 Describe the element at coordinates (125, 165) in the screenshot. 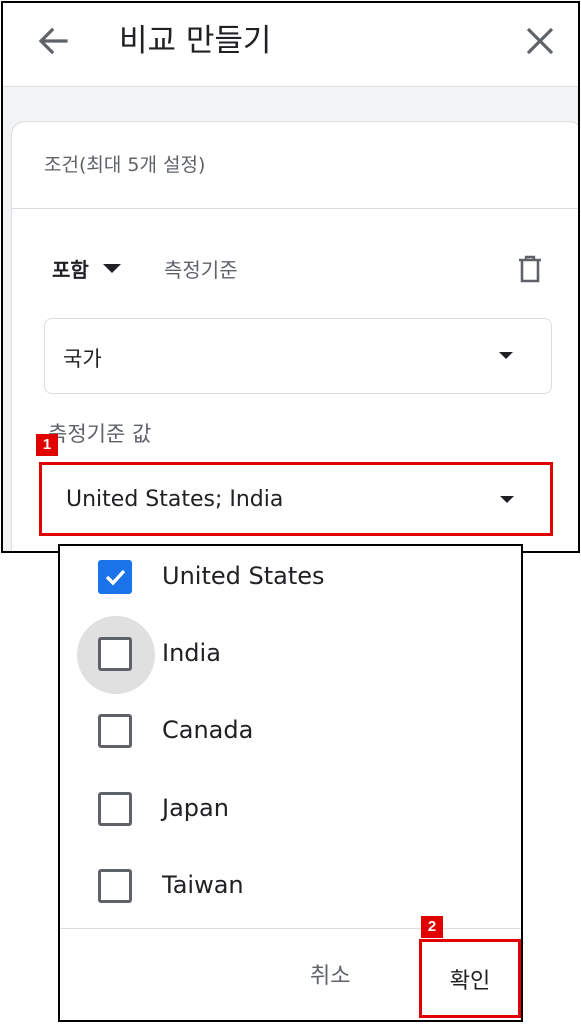

I see `conditions-label: 조건(최대 5개 설정)` at that location.